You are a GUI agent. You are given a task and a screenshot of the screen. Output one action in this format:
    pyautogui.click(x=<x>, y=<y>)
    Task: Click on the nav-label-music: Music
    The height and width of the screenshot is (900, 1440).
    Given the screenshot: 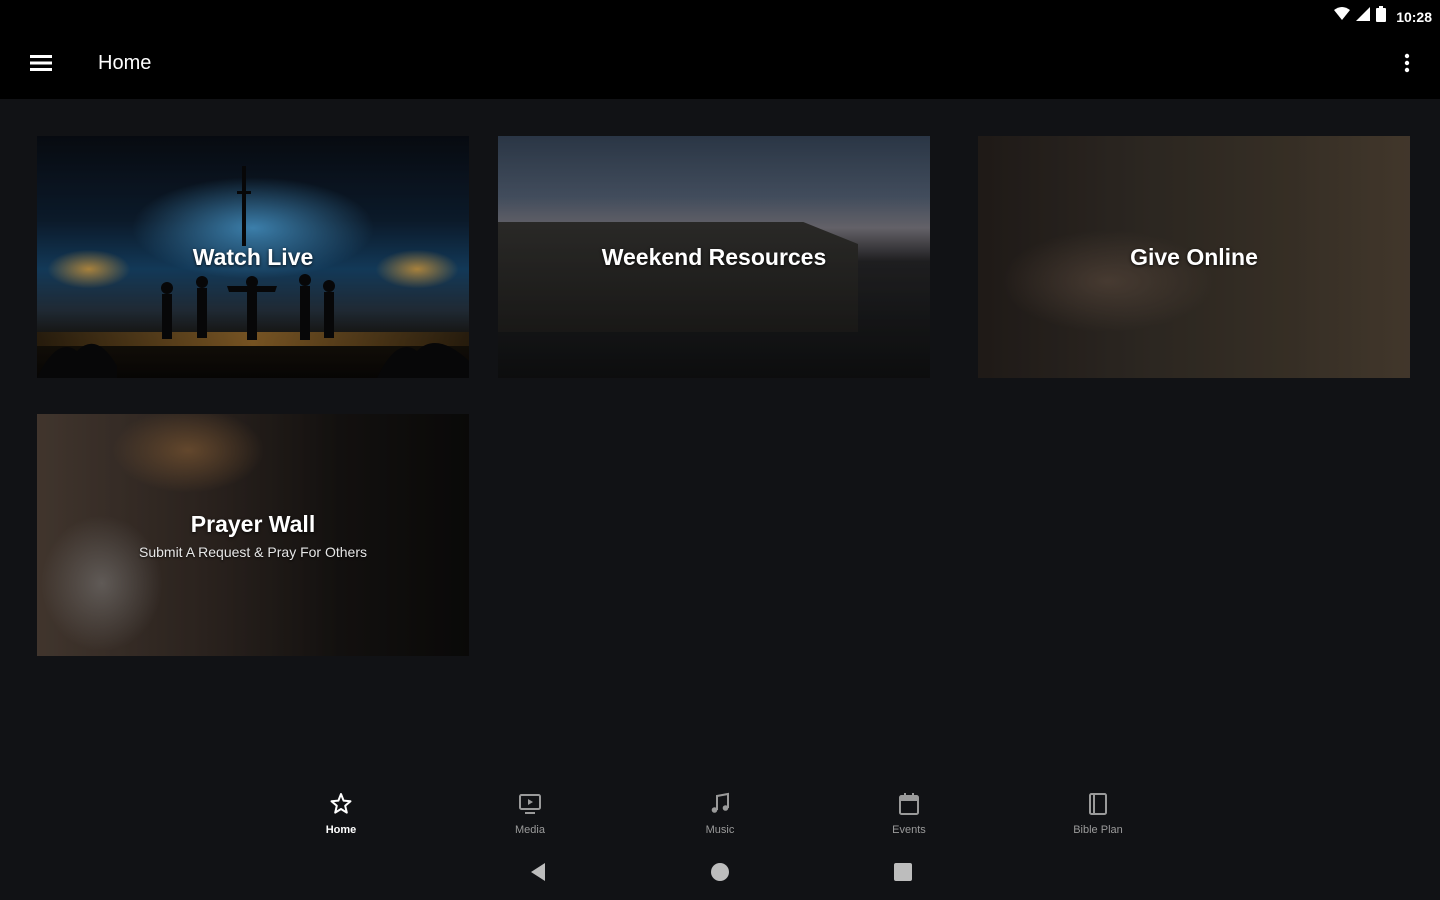 What is the action you would take?
    pyautogui.click(x=720, y=830)
    